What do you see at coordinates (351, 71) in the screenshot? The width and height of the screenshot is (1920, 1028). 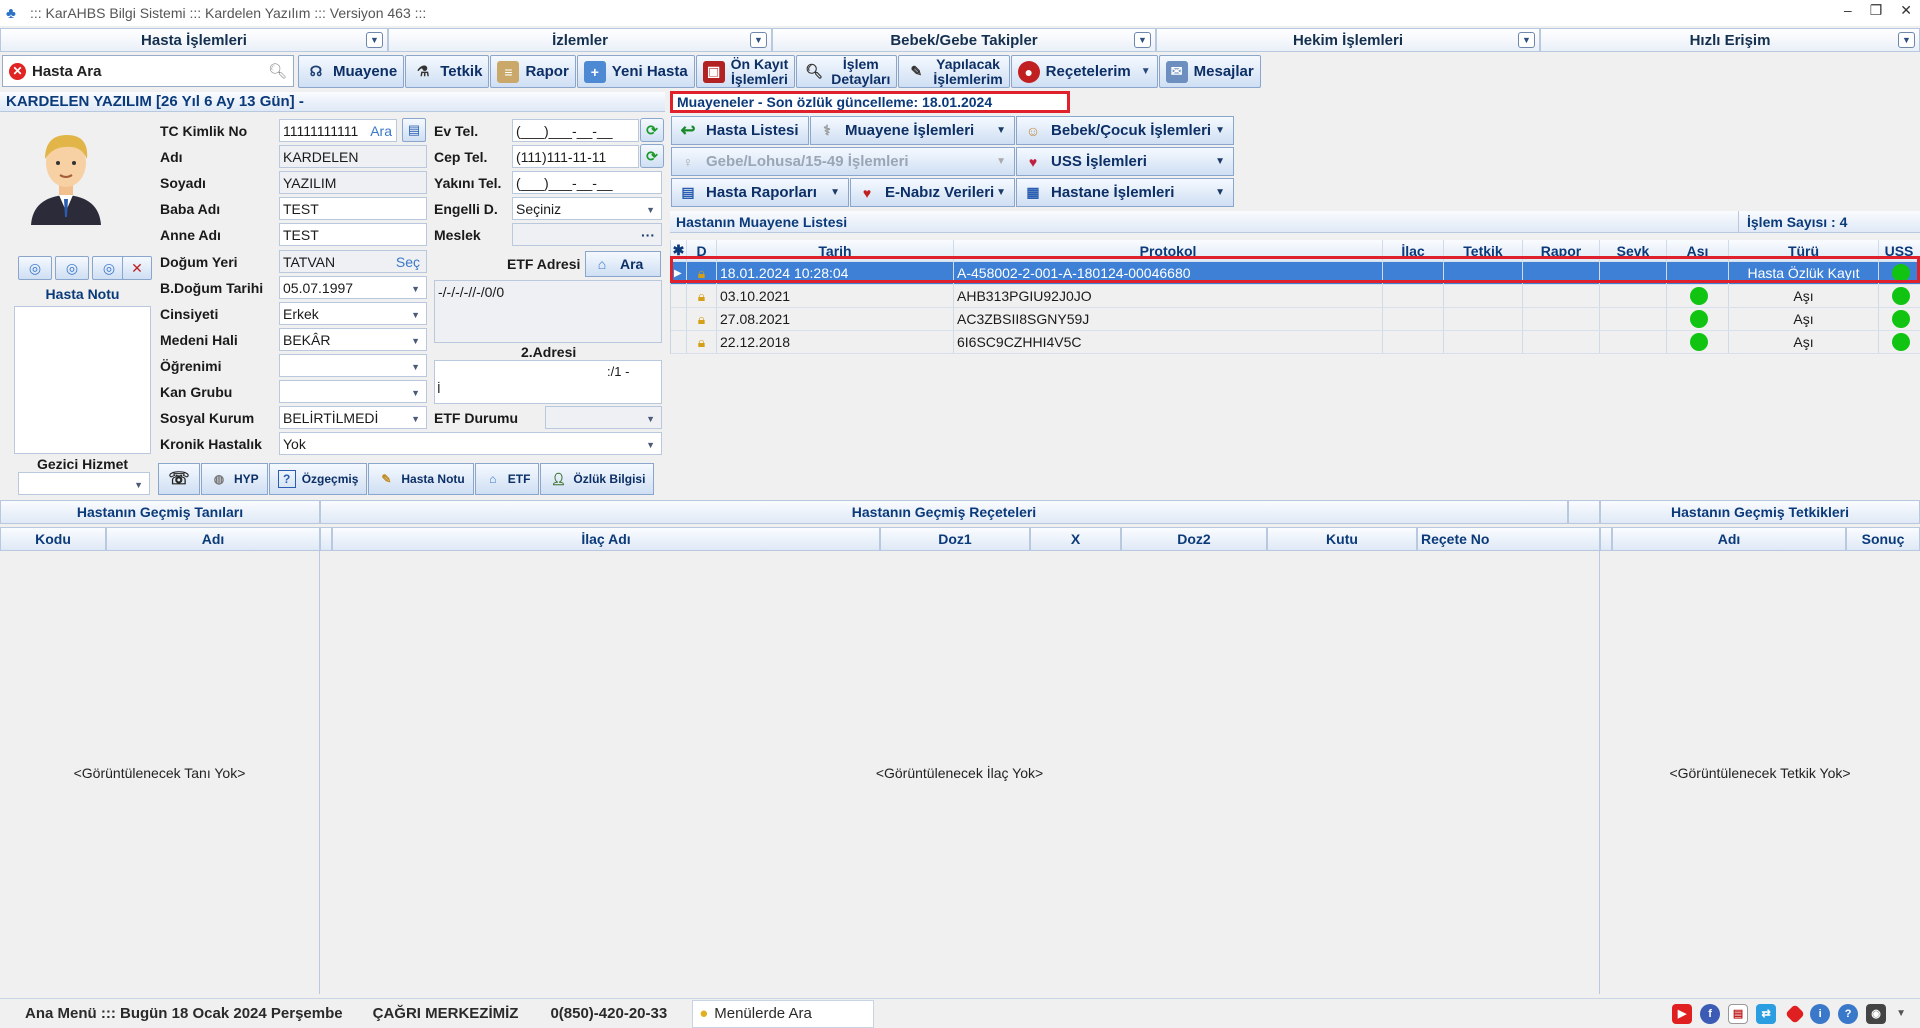 I see `muayene-button: ☊ Muayene` at bounding box center [351, 71].